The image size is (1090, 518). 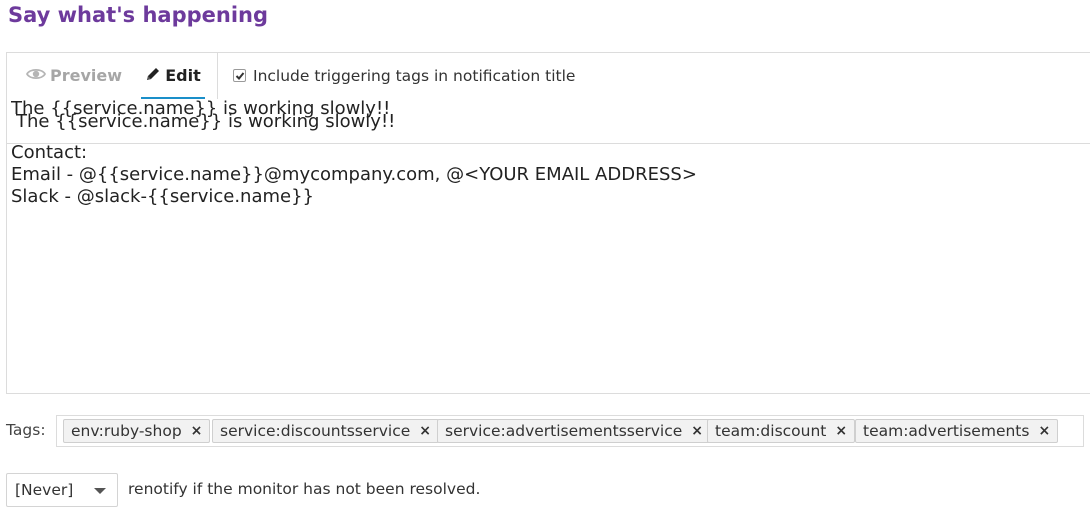 I want to click on tag-chip: team:discount ×, so click(x=781, y=431).